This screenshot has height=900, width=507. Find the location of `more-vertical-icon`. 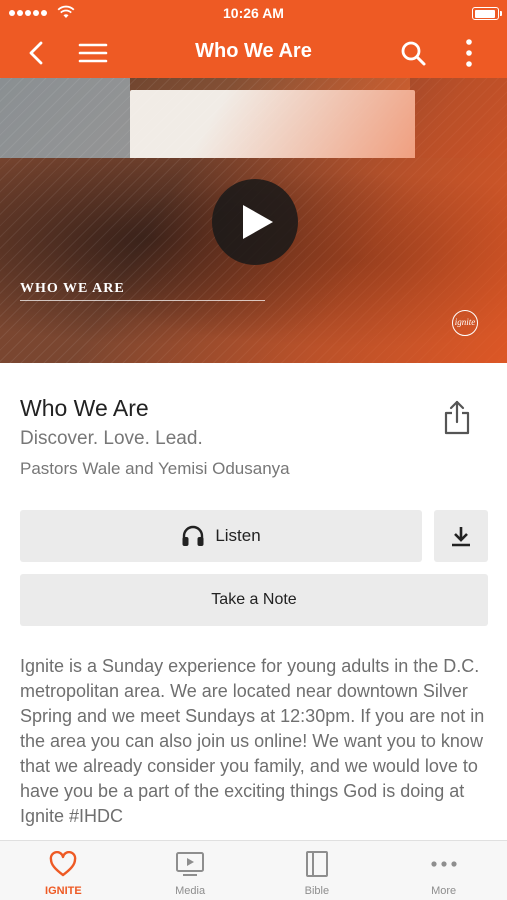

more-vertical-icon is located at coordinates (469, 53).